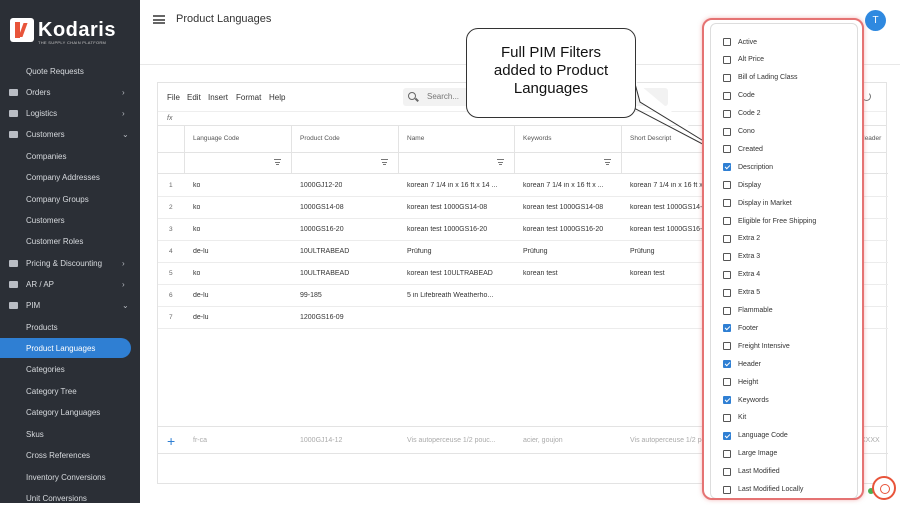  What do you see at coordinates (757, 203) in the screenshot?
I see `filter-option-display-in-market: Display in Market` at bounding box center [757, 203].